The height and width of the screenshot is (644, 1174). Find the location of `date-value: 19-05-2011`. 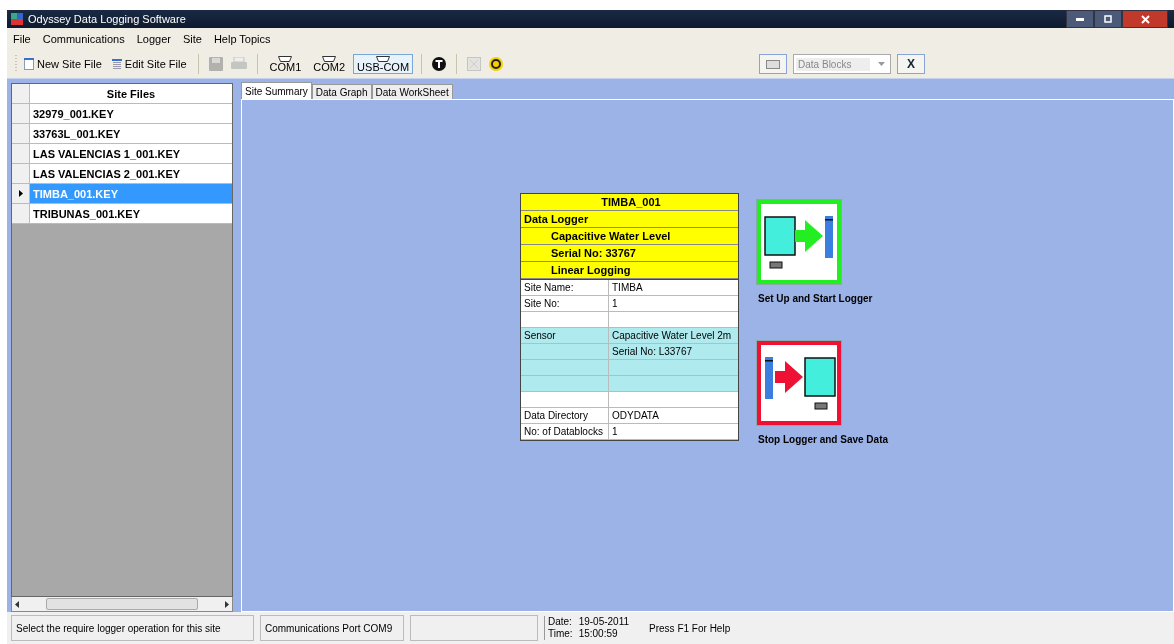

date-value: 19-05-2011 is located at coordinates (604, 622).